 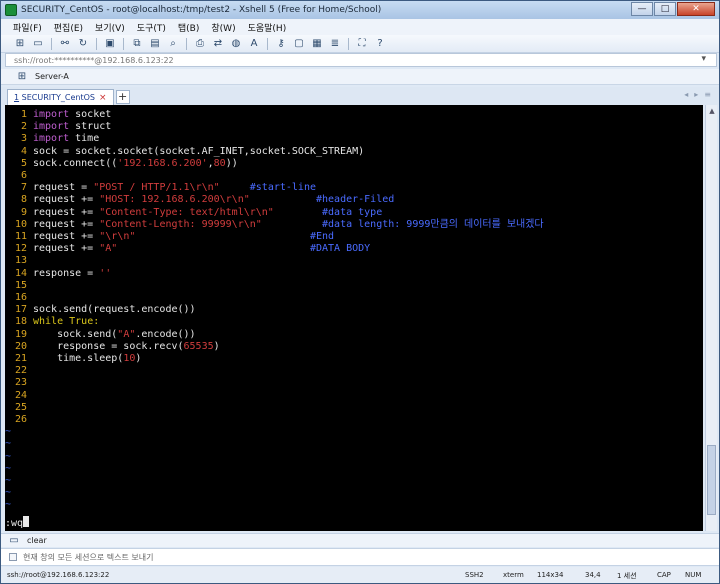 What do you see at coordinates (108, 346) in the screenshot?
I see `code-token: response = sock.recv(` at bounding box center [108, 346].